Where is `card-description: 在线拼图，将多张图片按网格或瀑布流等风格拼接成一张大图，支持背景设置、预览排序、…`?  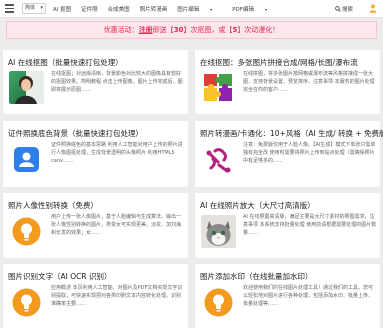
card-description: 在线拼图，将多张图片按网格或瀑布流等风格拼接成一张大图，支持背景设置、预览排序、… is located at coordinates (309, 82).